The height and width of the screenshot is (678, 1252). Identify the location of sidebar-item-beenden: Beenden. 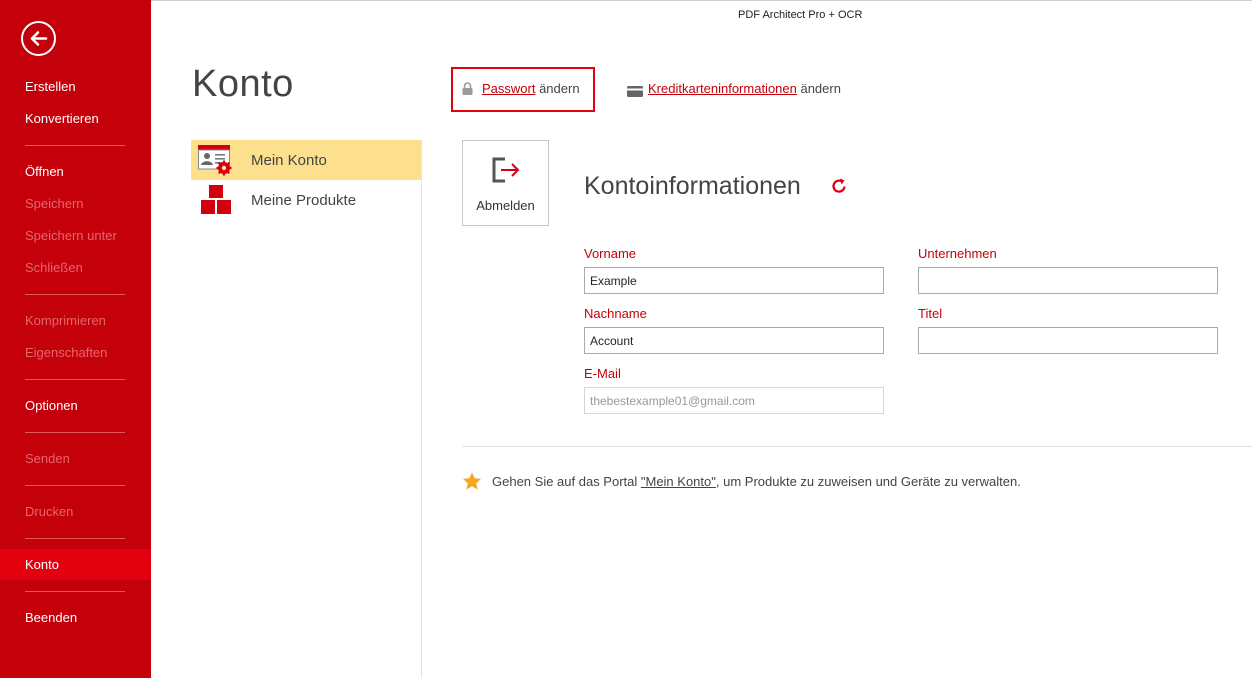
(75, 618).